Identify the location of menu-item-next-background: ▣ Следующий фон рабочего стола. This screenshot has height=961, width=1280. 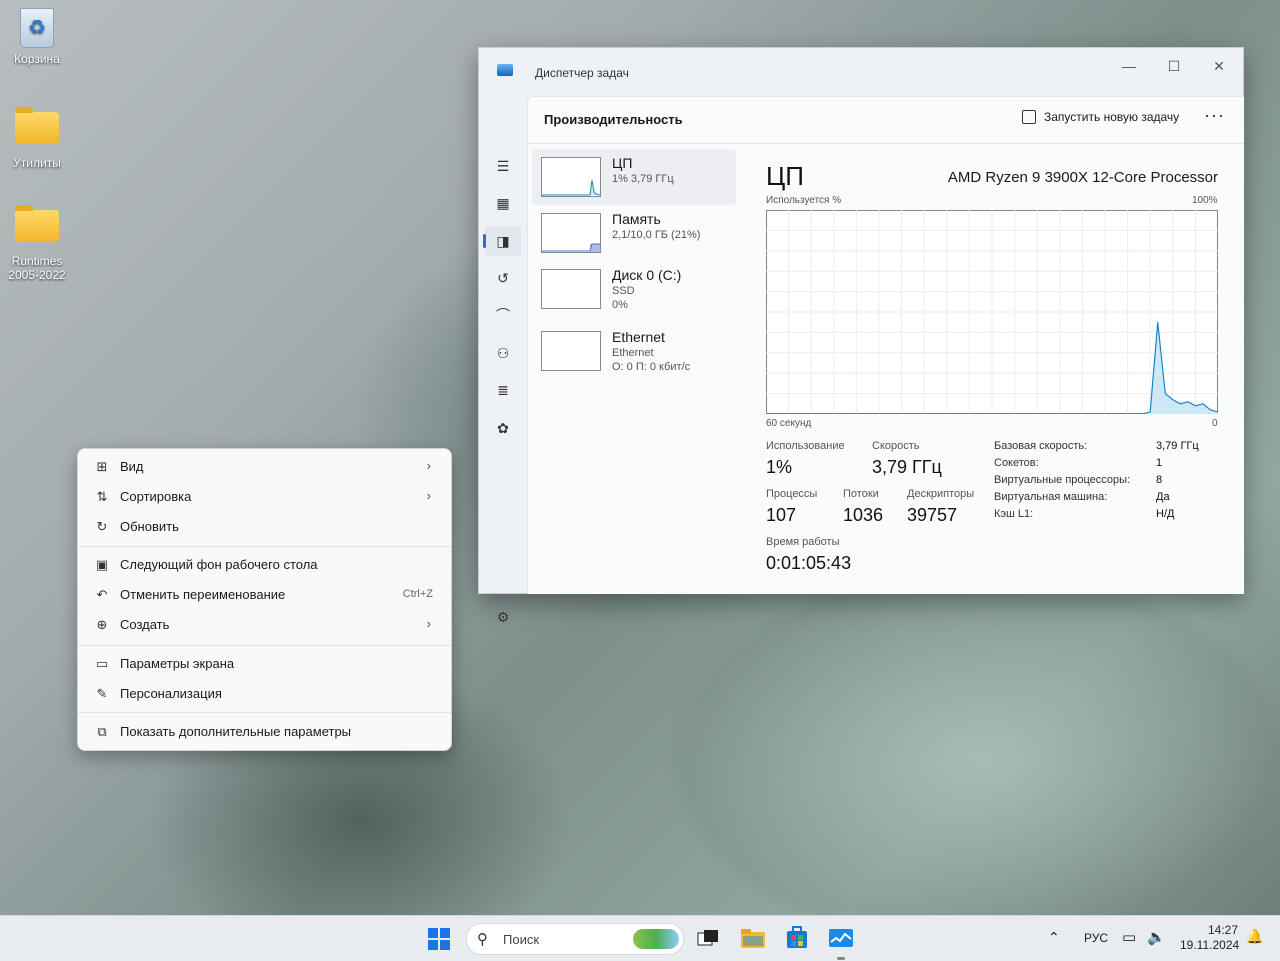
(264, 565).